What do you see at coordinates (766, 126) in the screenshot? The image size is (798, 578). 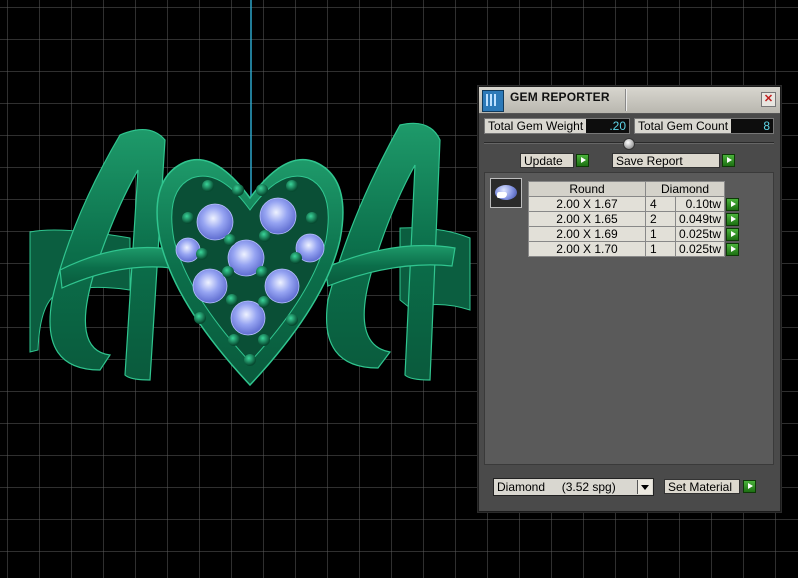 I see `total-gem-count-value: 8` at bounding box center [766, 126].